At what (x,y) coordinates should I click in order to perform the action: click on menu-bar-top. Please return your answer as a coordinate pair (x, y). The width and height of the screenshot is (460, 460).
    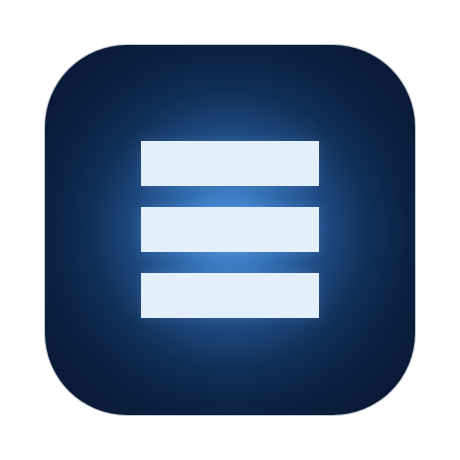
    Looking at the image, I should click on (230, 163).